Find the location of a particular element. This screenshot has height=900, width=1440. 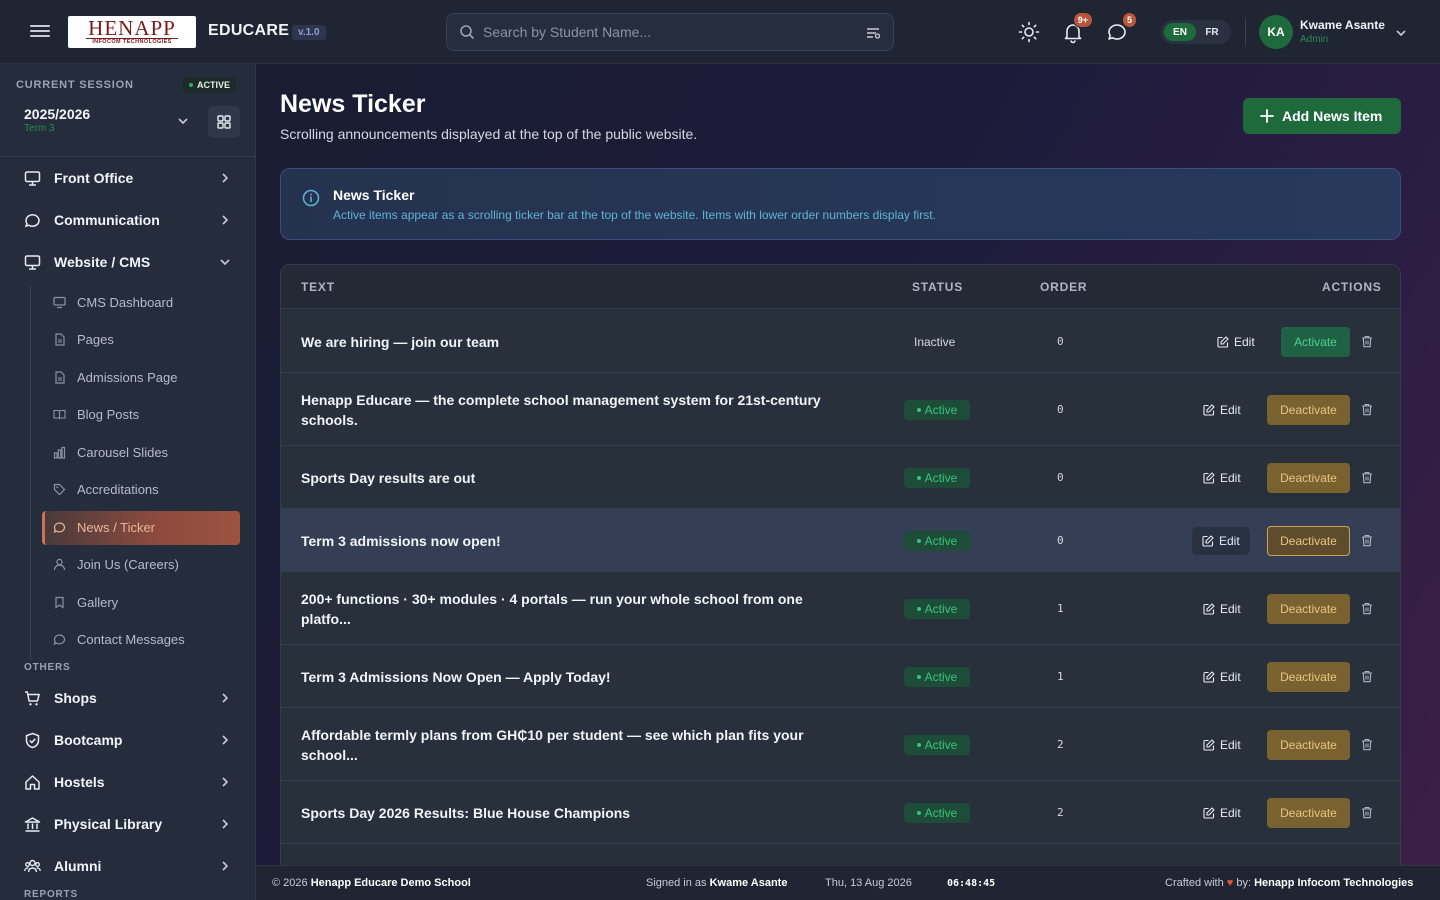

column-header-text: TEXT is located at coordinates (318, 287).